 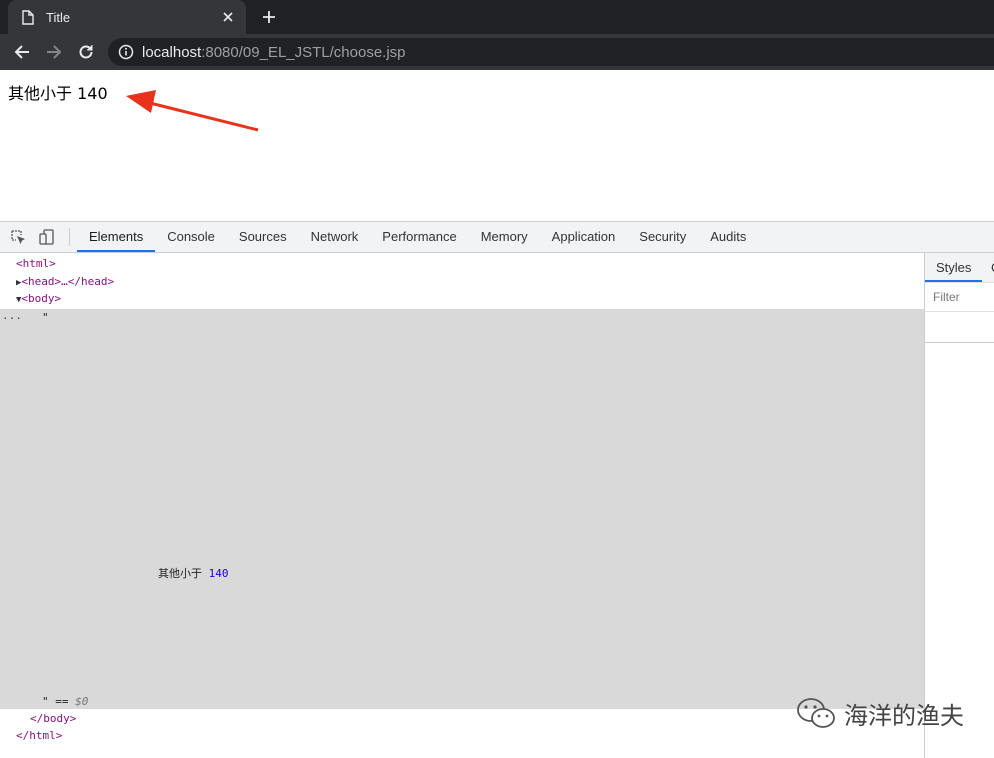 I want to click on tab-elements: Elements, so click(x=116, y=237).